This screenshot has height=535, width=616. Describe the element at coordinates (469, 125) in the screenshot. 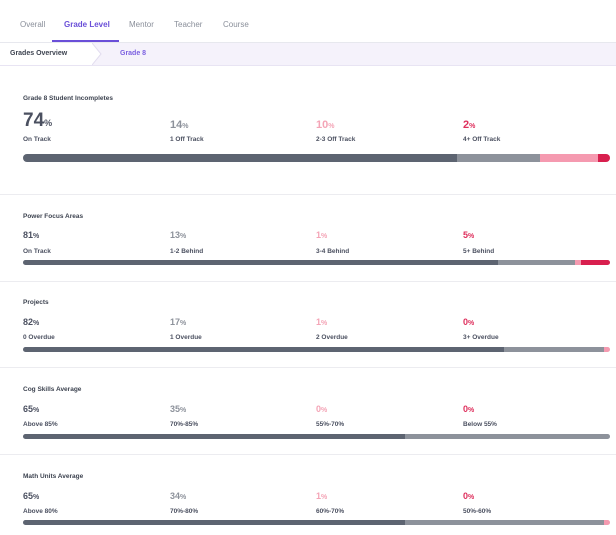

I see `stat-value: 2%` at that location.